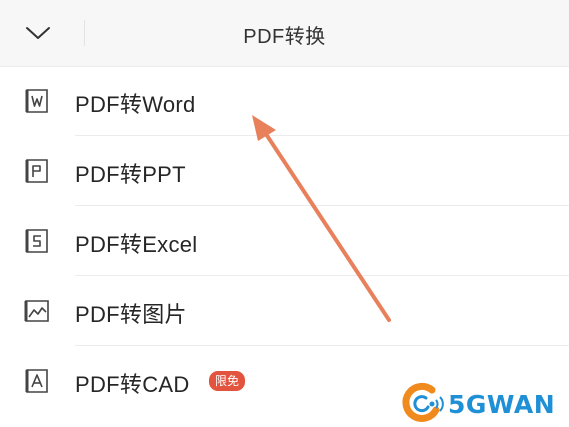  I want to click on ppt-doc-icon, so click(36, 171).